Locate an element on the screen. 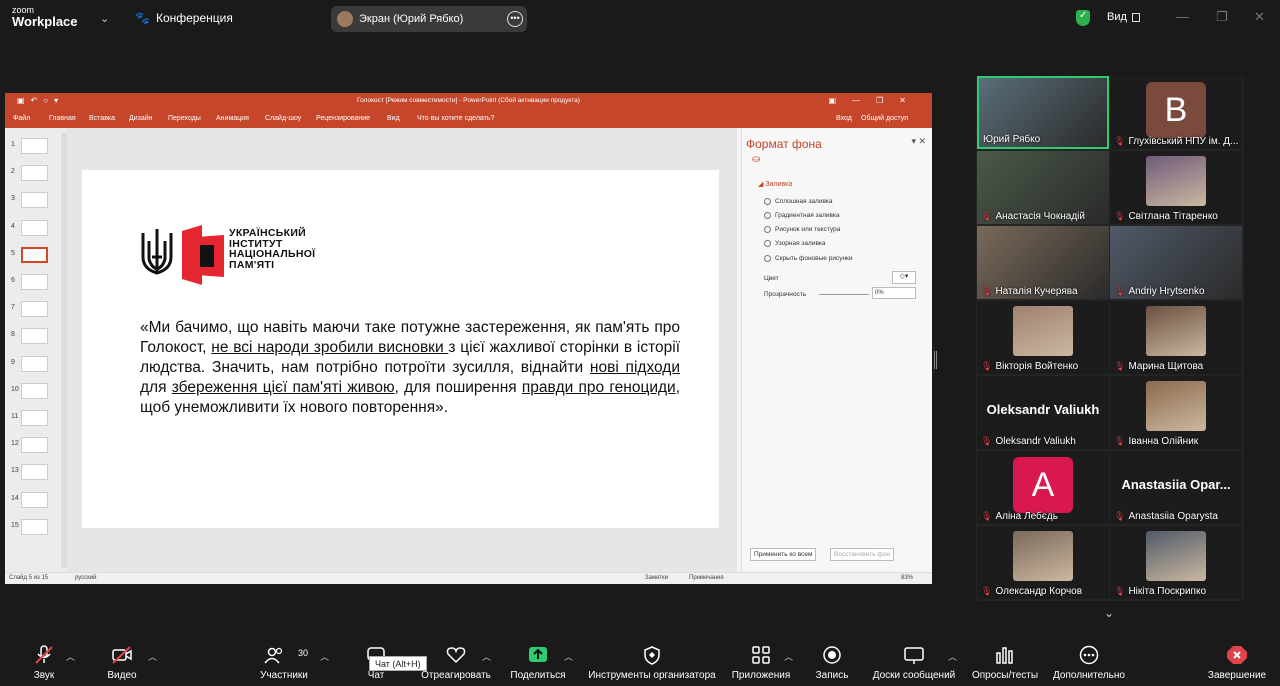 The height and width of the screenshot is (686, 1280). hide-bg-option: Скрыть фоновые рисунки is located at coordinates (808, 258).